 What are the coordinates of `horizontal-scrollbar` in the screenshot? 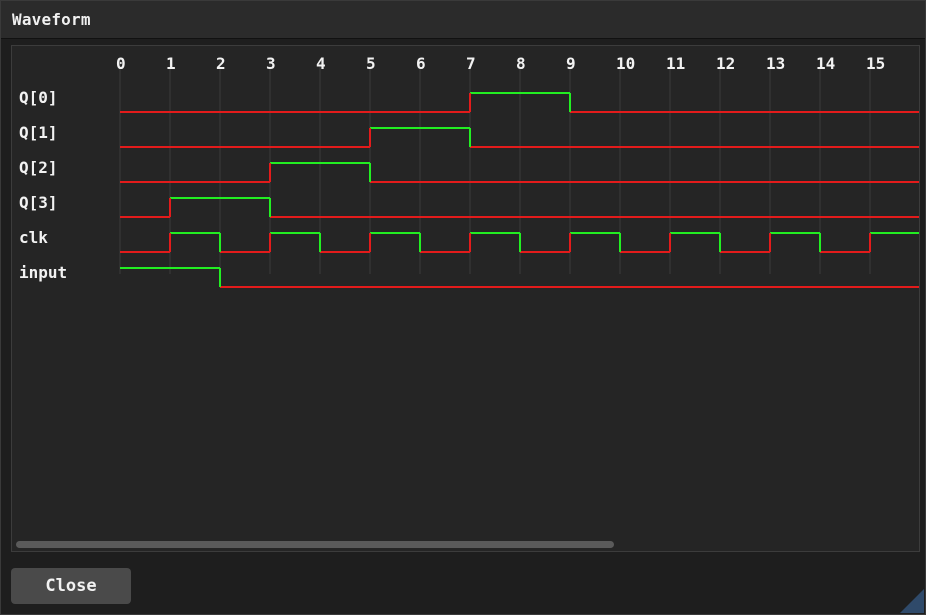 It's located at (465, 544).